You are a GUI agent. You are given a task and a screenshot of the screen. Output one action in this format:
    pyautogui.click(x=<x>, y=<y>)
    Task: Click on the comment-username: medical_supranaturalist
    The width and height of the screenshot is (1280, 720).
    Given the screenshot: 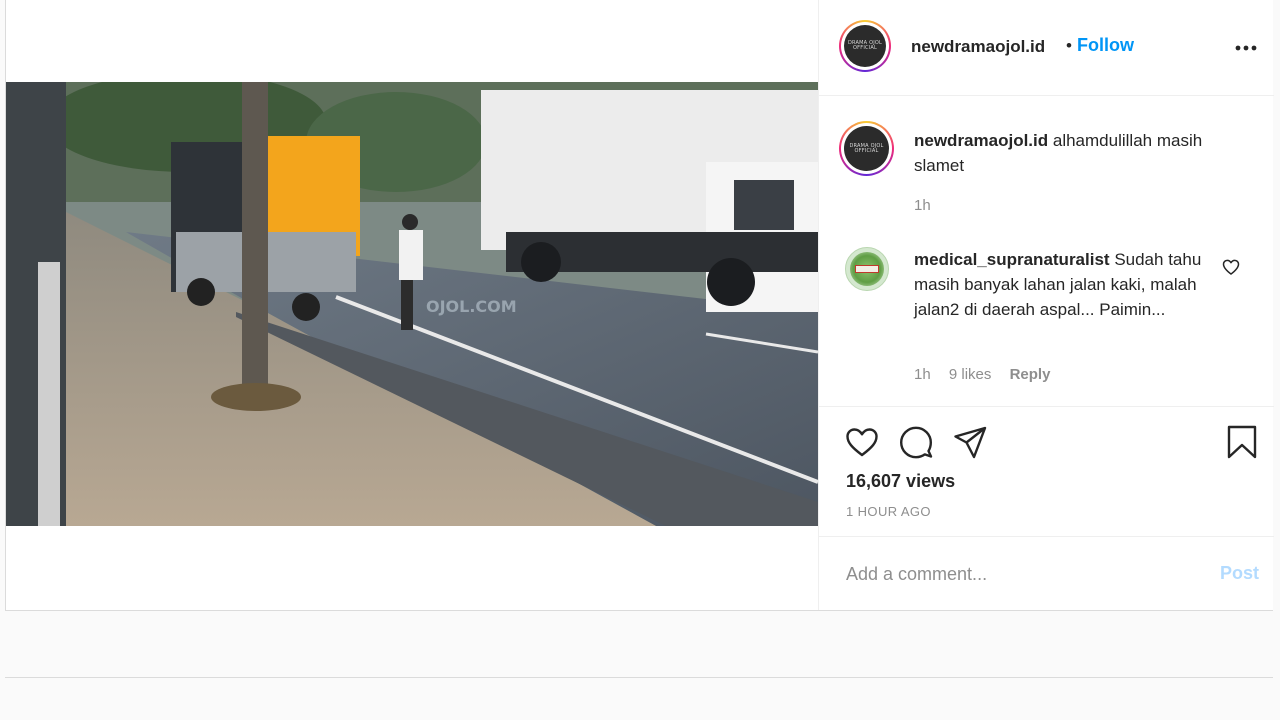 What is the action you would take?
    pyautogui.click(x=1012, y=259)
    